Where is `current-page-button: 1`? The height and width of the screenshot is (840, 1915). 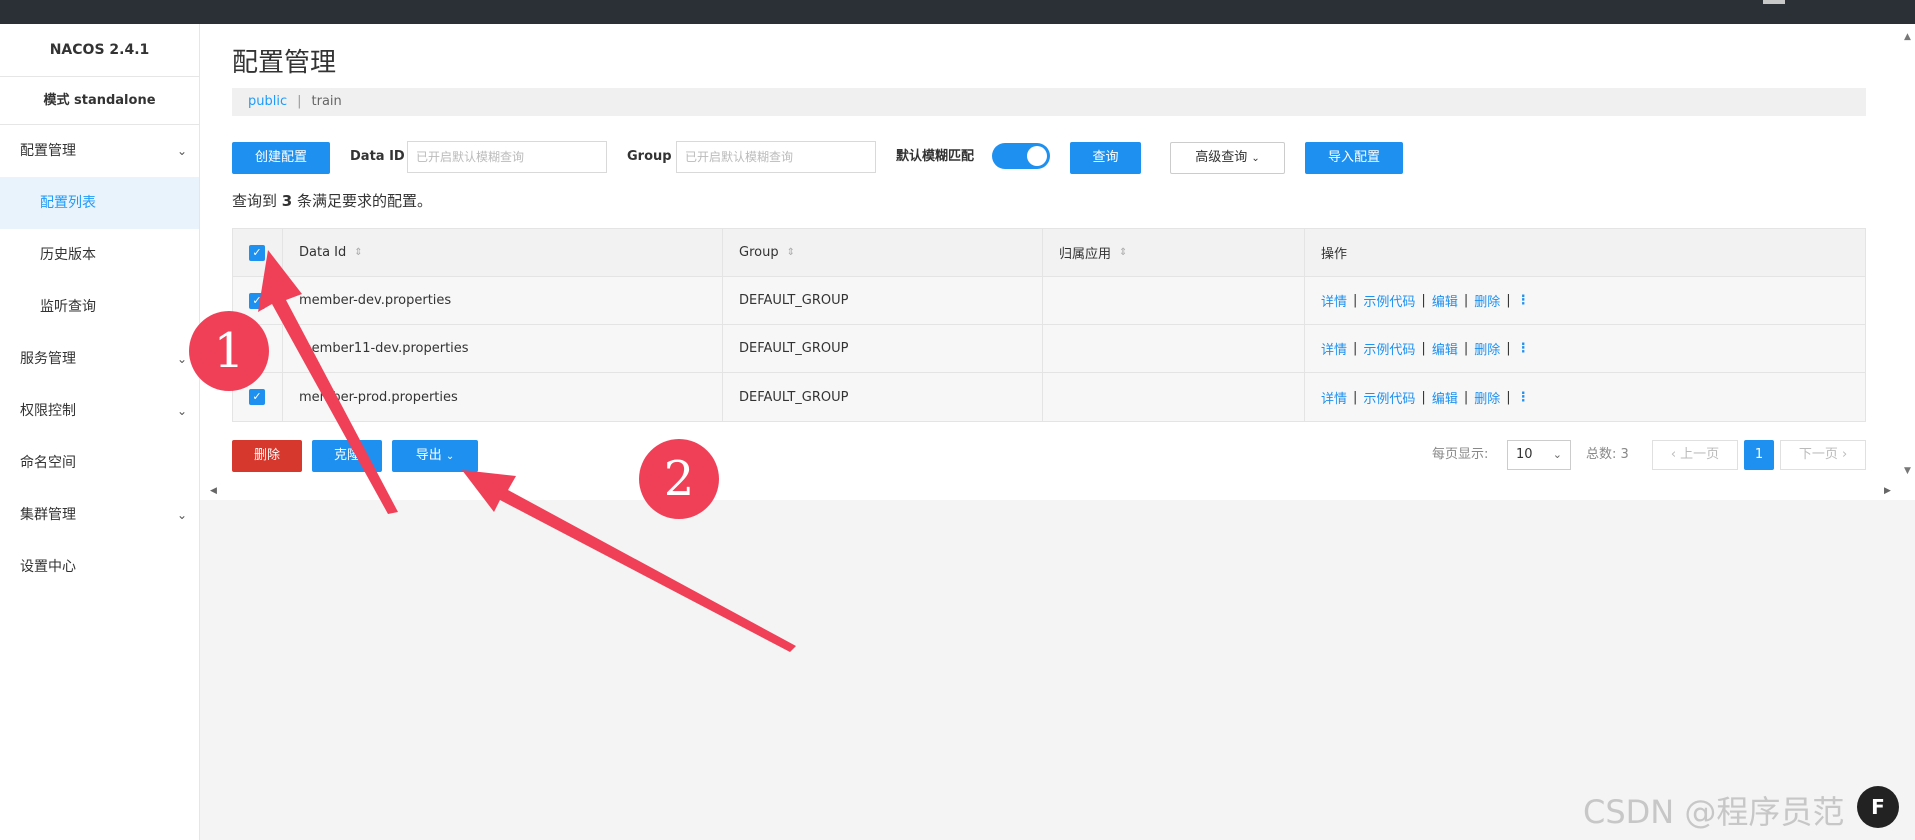 current-page-button: 1 is located at coordinates (1759, 455).